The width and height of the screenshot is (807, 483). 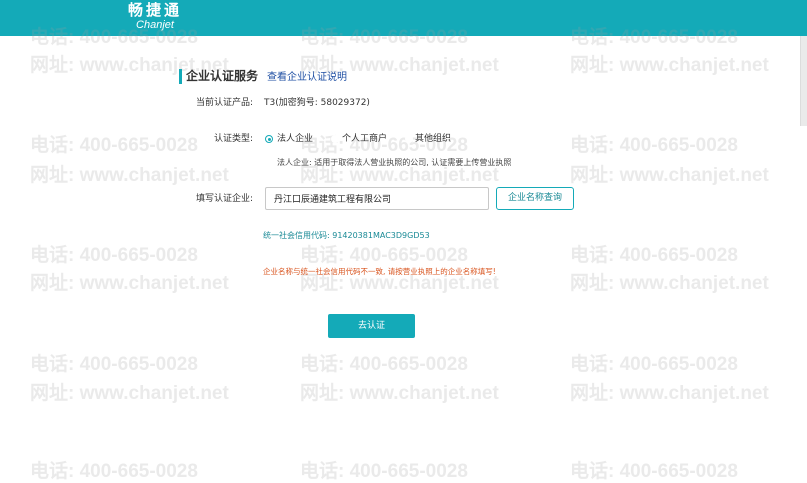 What do you see at coordinates (409, 139) in the screenshot?
I see `radio-other-org` at bounding box center [409, 139].